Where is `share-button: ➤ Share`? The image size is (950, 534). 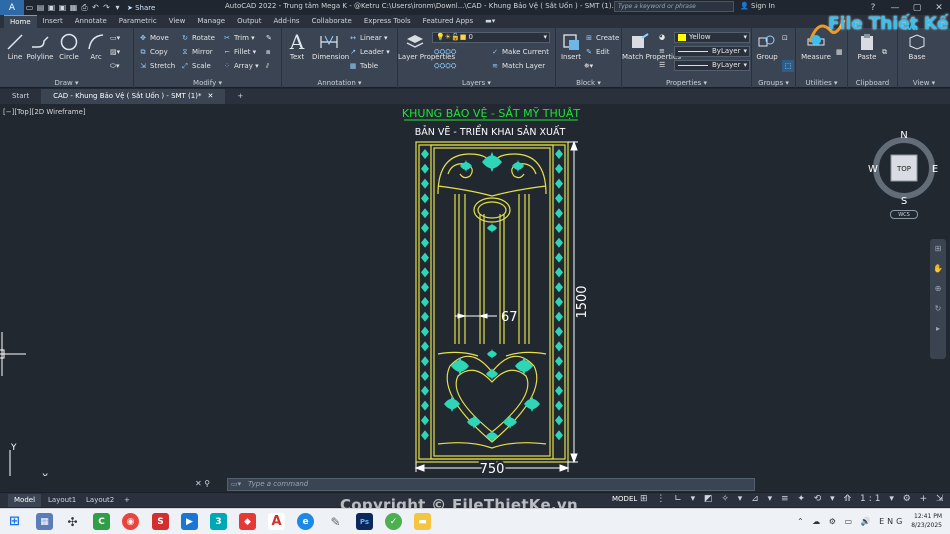
share-button: ➤ Share is located at coordinates (141, 8).